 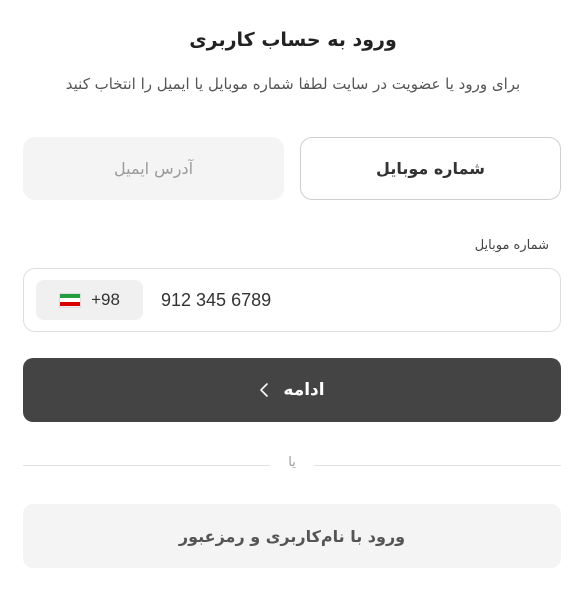 I want to click on iran-flag-icon, so click(x=70, y=300).